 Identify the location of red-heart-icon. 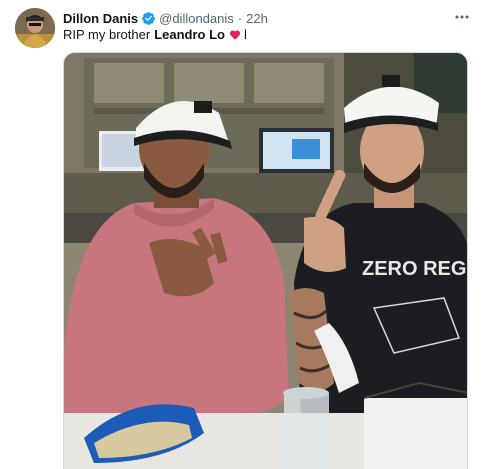
(235, 35).